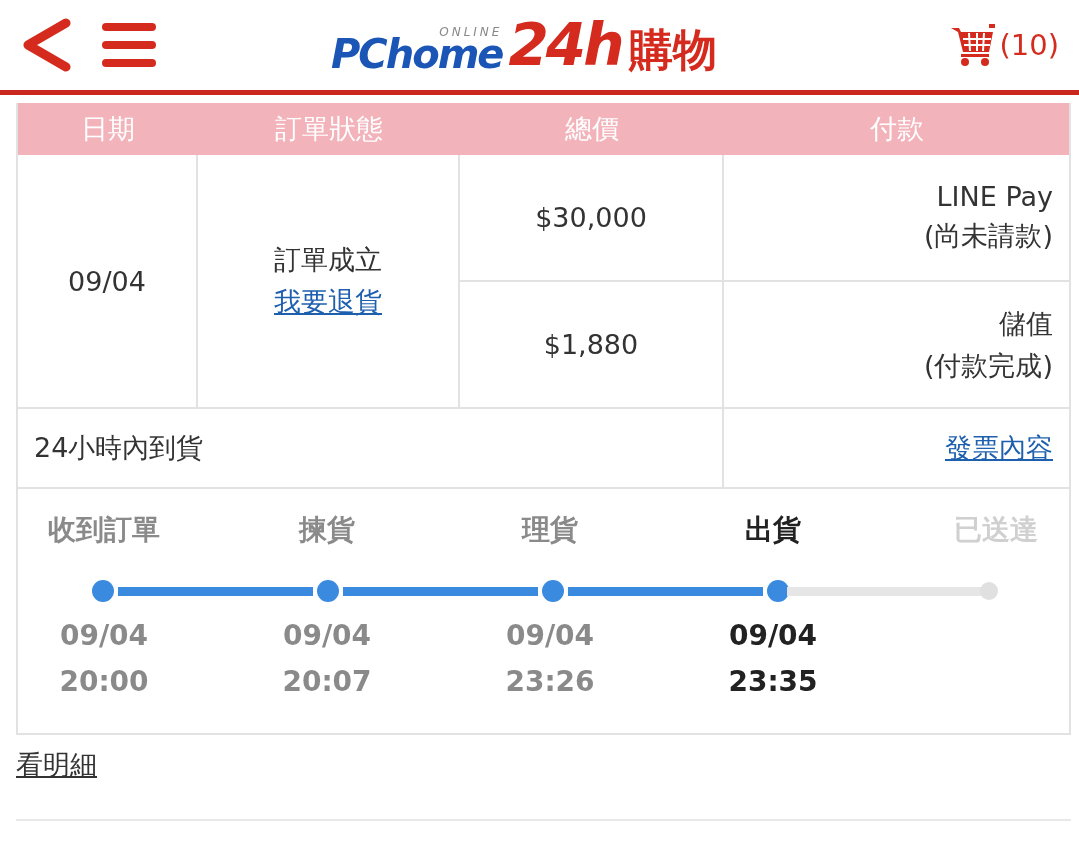  I want to click on back-icon, so click(46, 45).